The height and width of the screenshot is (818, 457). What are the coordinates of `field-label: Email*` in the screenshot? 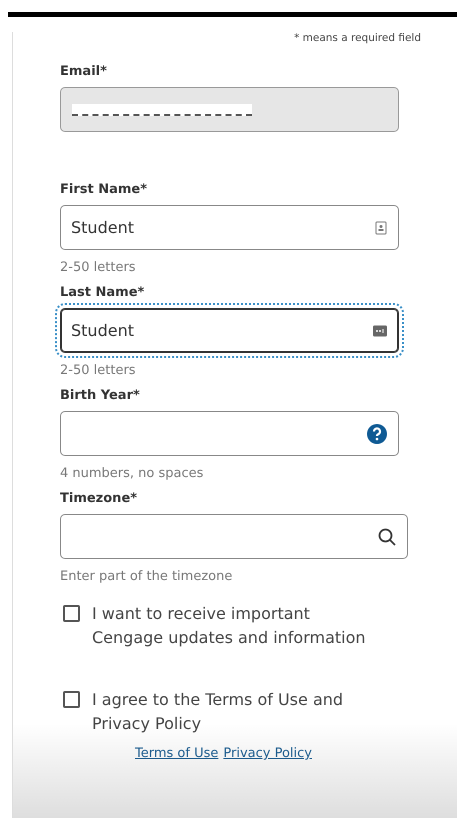 It's located at (84, 71).